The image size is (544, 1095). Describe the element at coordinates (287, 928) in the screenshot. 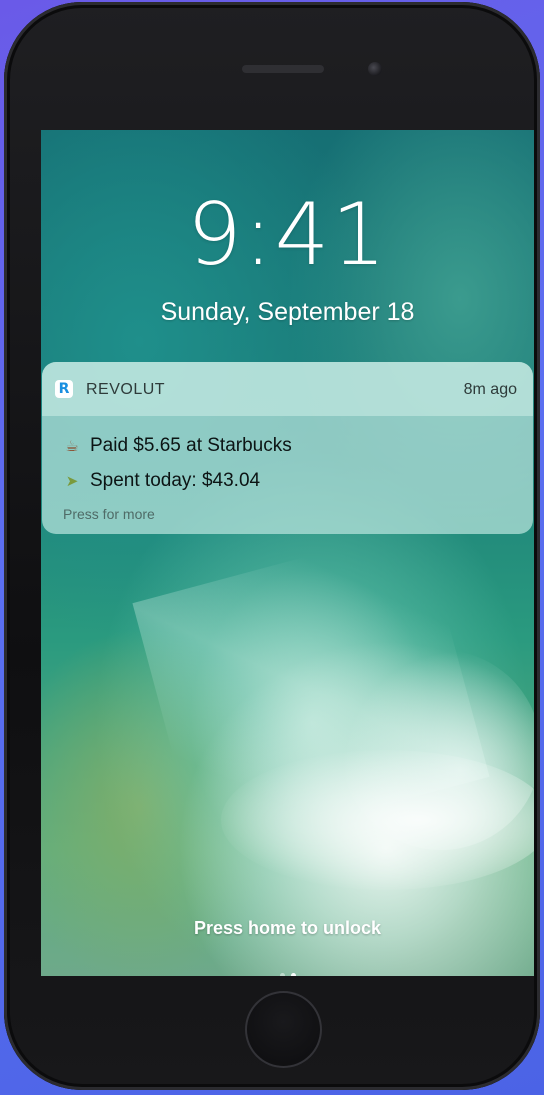

I see `unlock-hint: Press home to unlock` at that location.